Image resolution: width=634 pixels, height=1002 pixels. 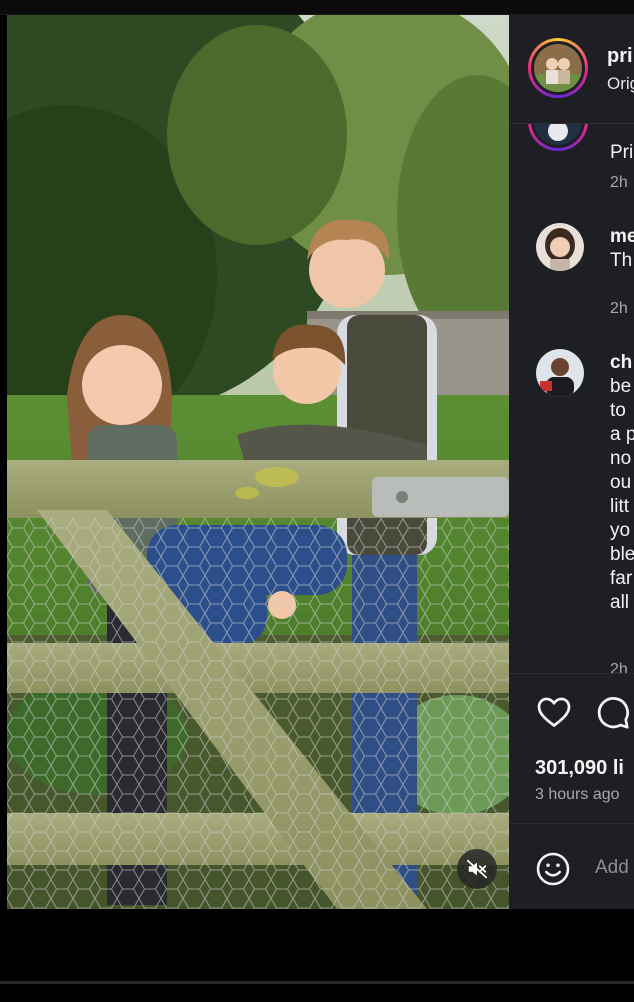 I want to click on comment-line: to, so click(x=618, y=410).